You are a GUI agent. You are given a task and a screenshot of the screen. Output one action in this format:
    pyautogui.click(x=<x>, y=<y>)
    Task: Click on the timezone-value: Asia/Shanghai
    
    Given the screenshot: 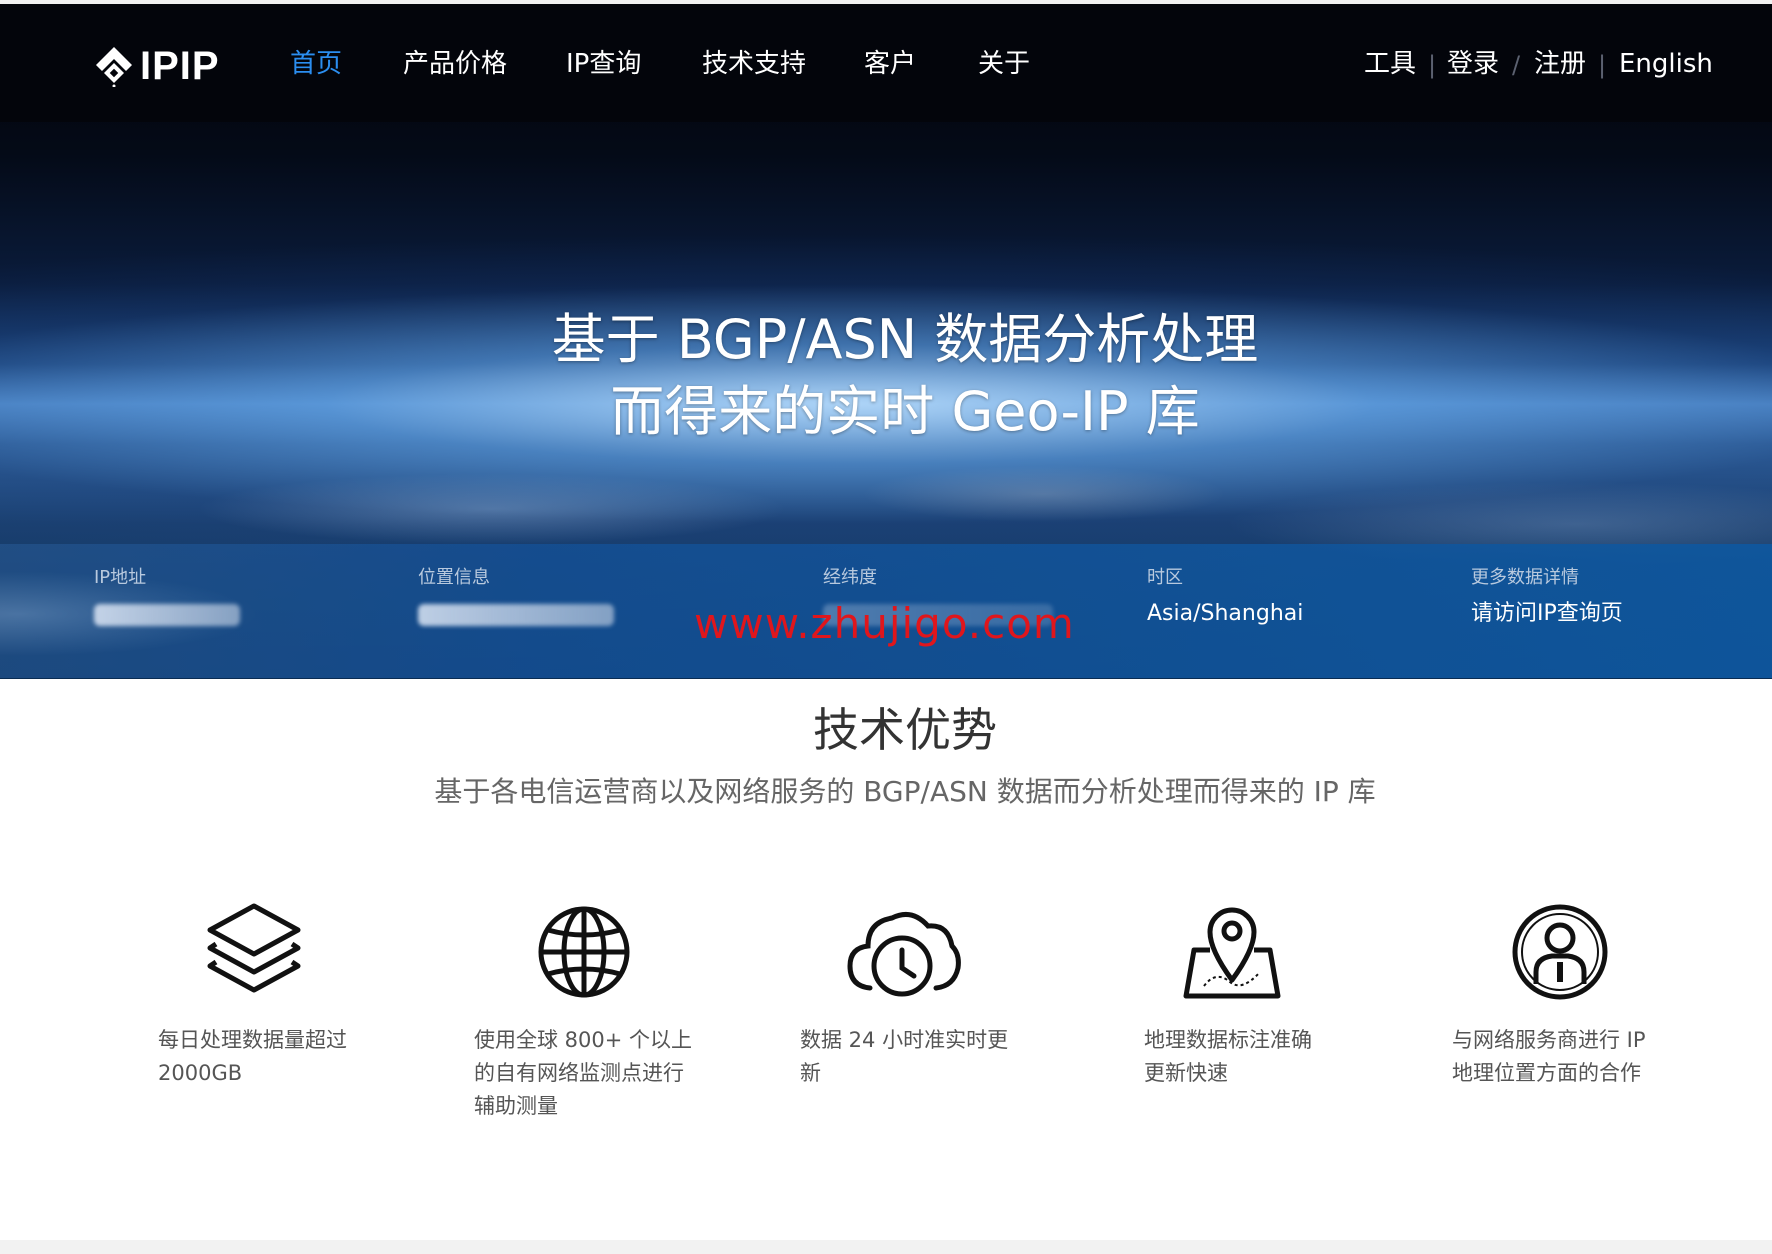 What is the action you would take?
    pyautogui.click(x=1225, y=613)
    